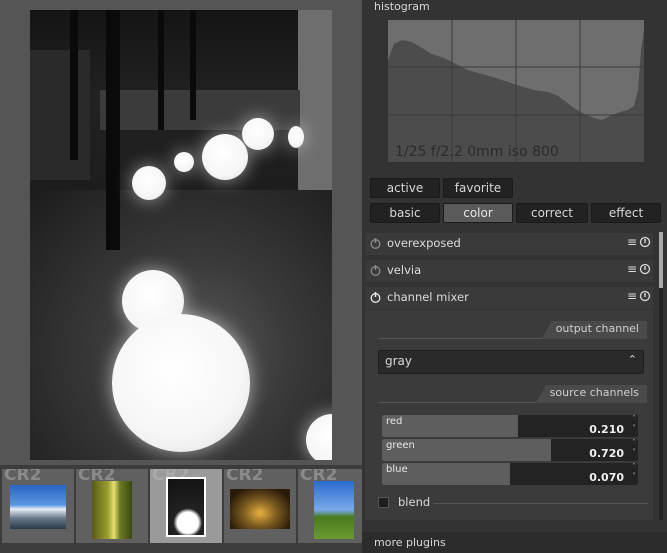 This screenshot has height=553, width=667. What do you see at coordinates (424, 243) in the screenshot?
I see `module-label: overexposed` at bounding box center [424, 243].